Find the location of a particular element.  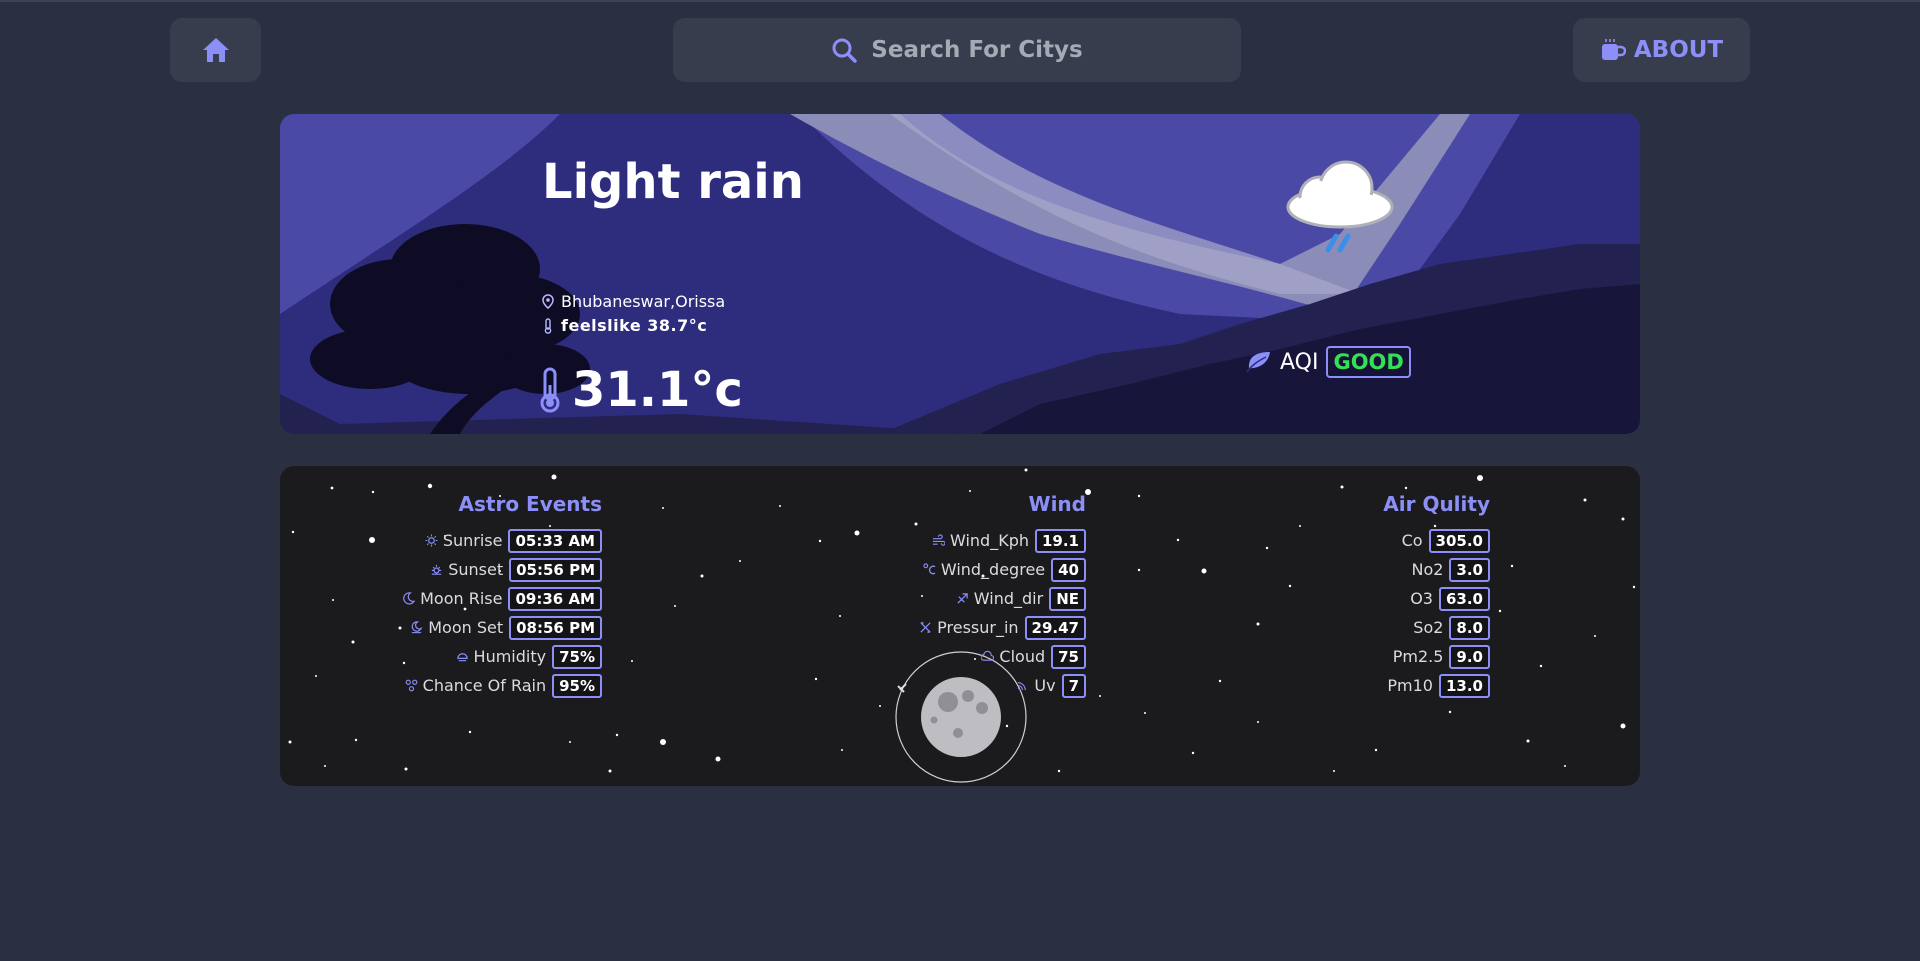

astro-value: 09:36 AM is located at coordinates (555, 598).